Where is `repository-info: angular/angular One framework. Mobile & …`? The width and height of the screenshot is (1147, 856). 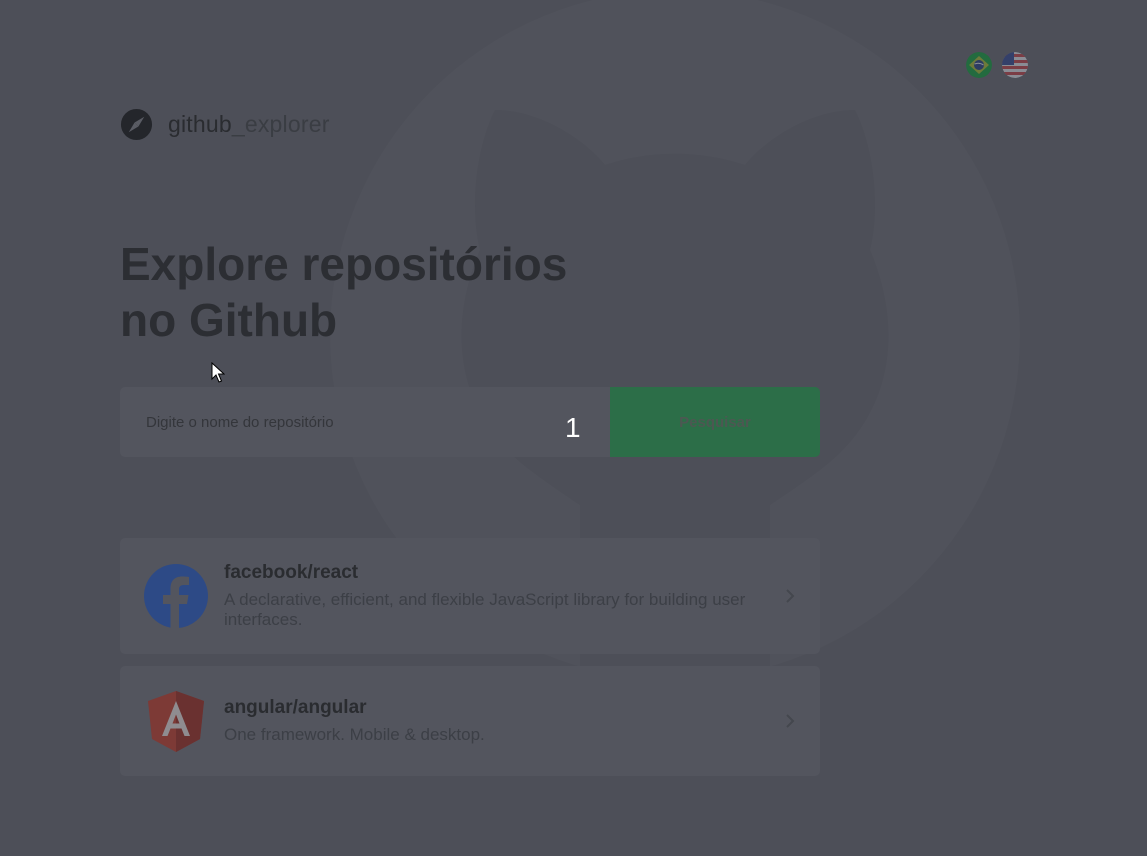
repository-info: angular/angular One framework. Mobile & … is located at coordinates (499, 721).